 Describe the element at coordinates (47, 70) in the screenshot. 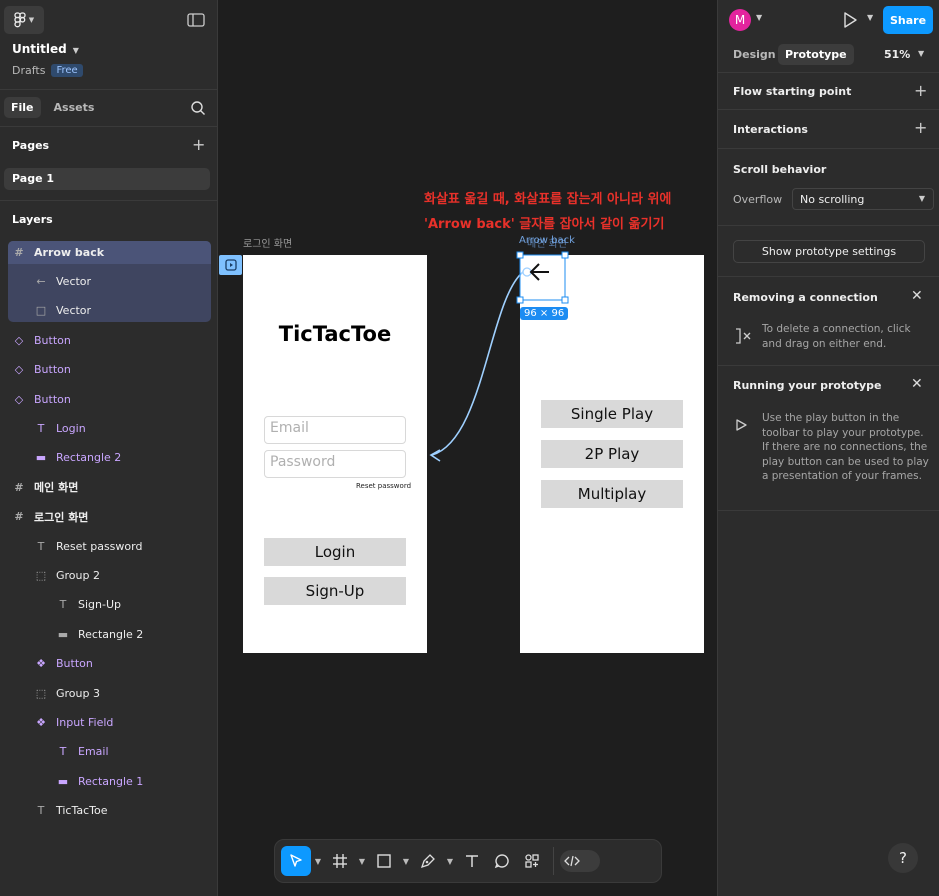

I see `drafts-location: Drafts Free` at that location.